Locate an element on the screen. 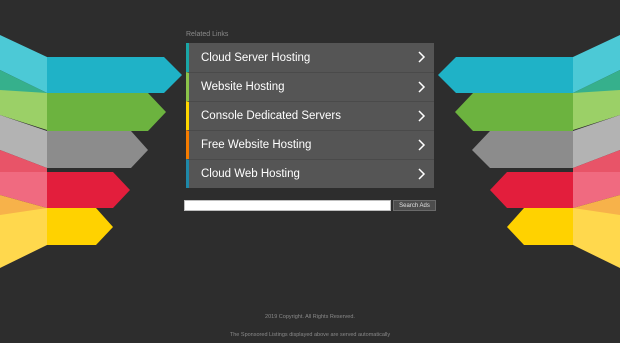 The width and height of the screenshot is (620, 343). related-link-item: Free Website Hosting is located at coordinates (310, 144).